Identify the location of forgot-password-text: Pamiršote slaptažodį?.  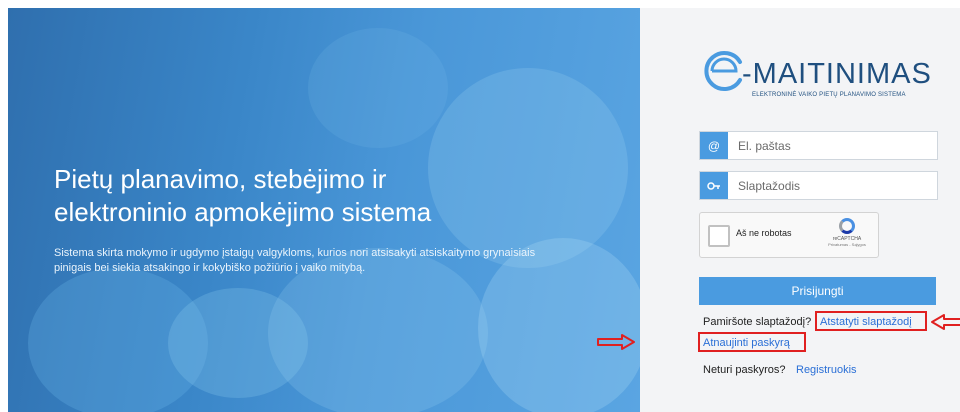
(757, 322).